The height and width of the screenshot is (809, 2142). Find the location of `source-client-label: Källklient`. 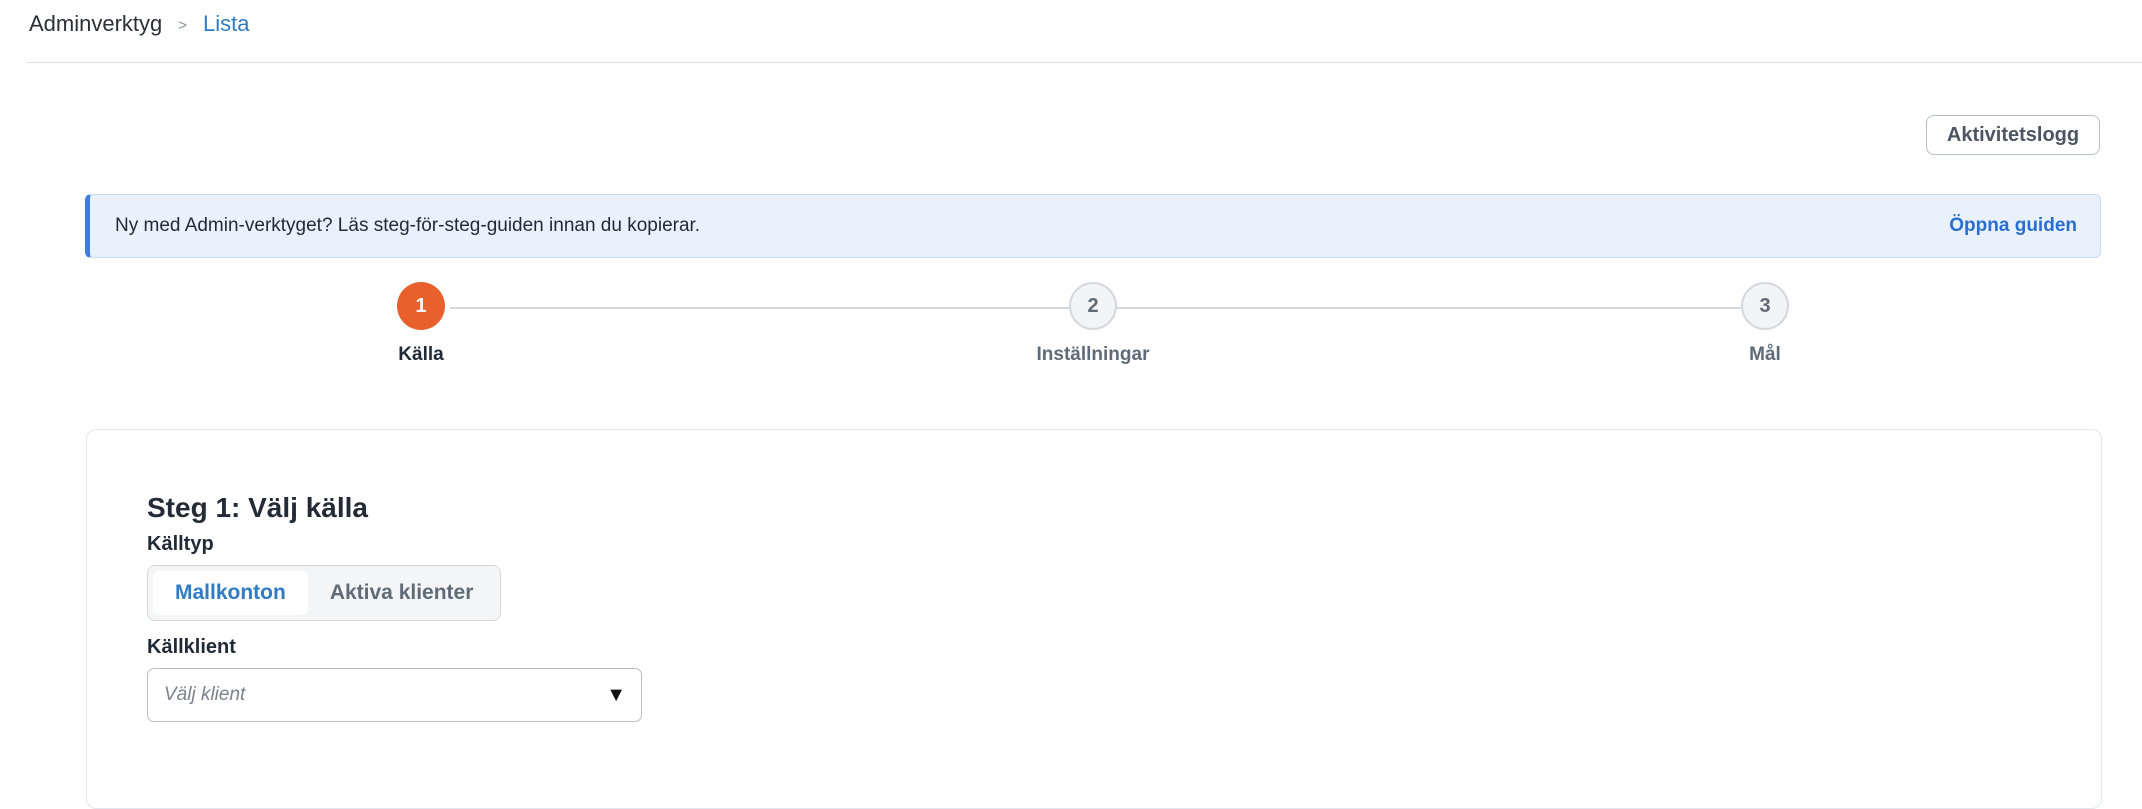

source-client-label: Källklient is located at coordinates (191, 647).